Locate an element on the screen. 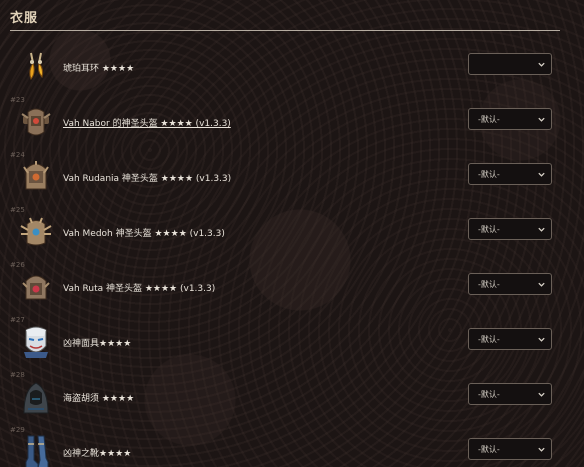  divine-helm-rudania-icon is located at coordinates (36, 175).